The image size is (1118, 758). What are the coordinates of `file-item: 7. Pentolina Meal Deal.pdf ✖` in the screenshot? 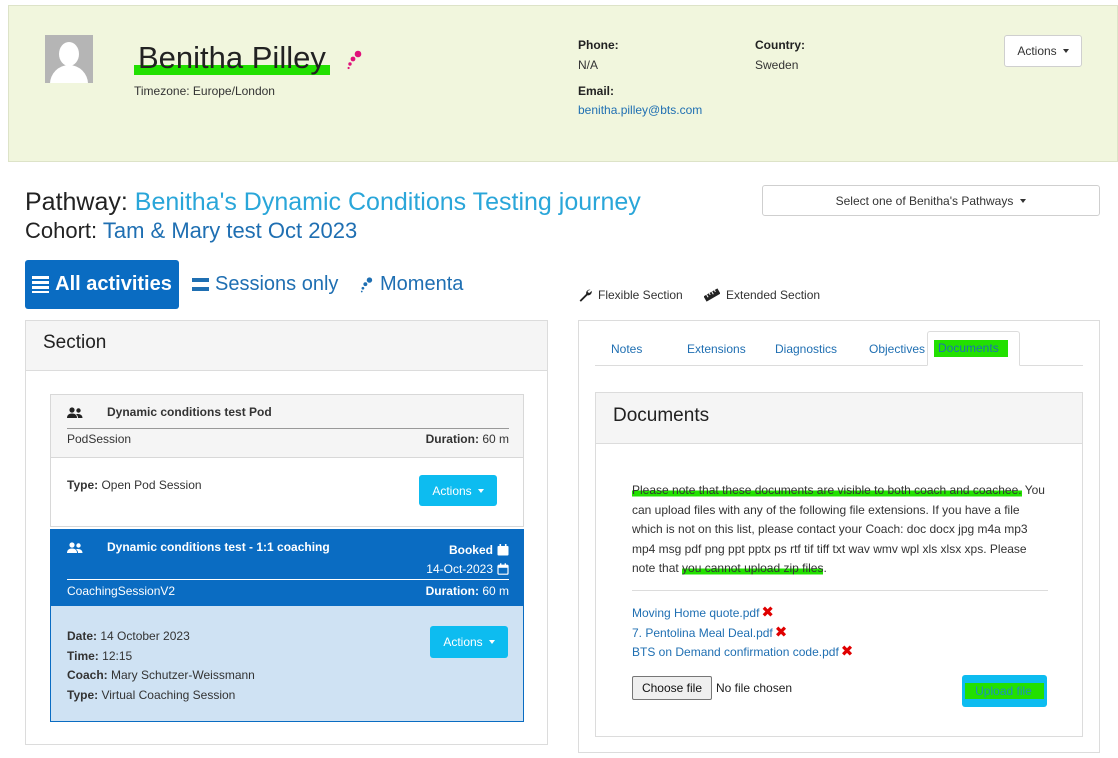 It's located at (710, 632).